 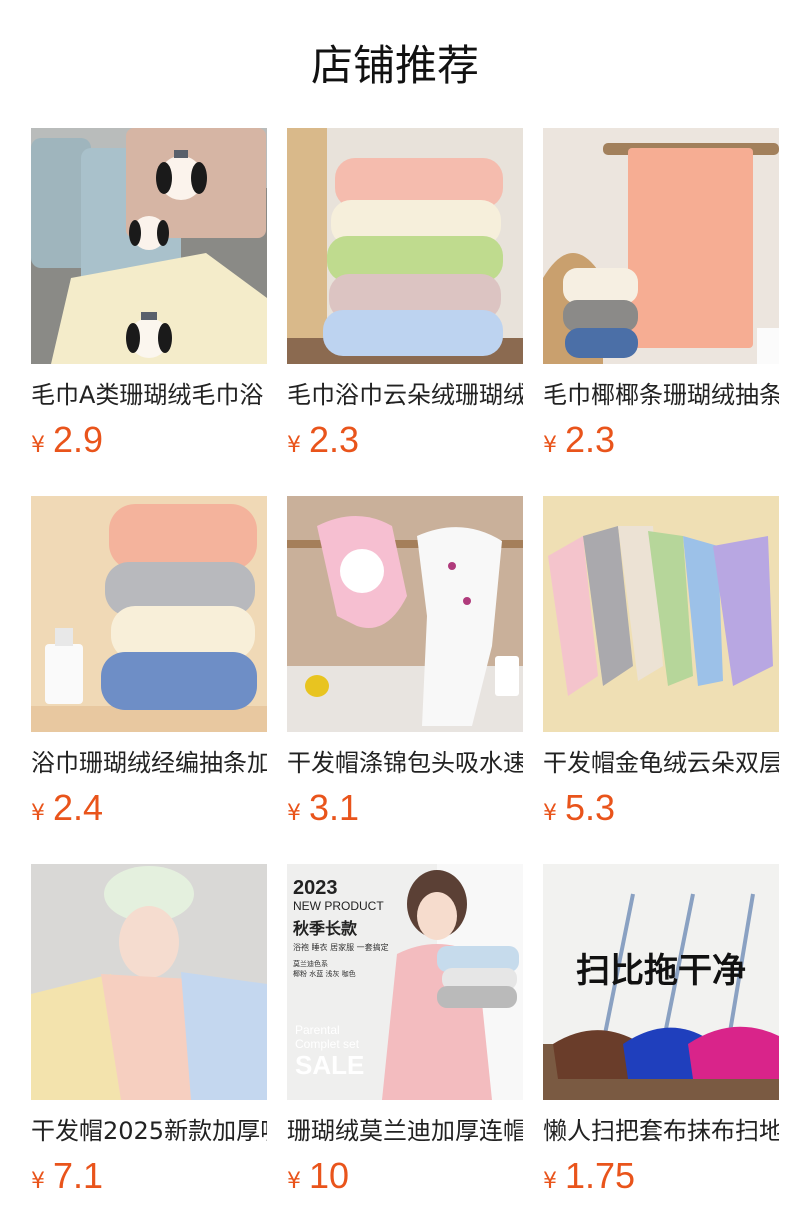 I want to click on product-card: 扫比拖干净 懒人扫把套布抹布扫地 ¥ 1.75, so click(x=661, y=1031).